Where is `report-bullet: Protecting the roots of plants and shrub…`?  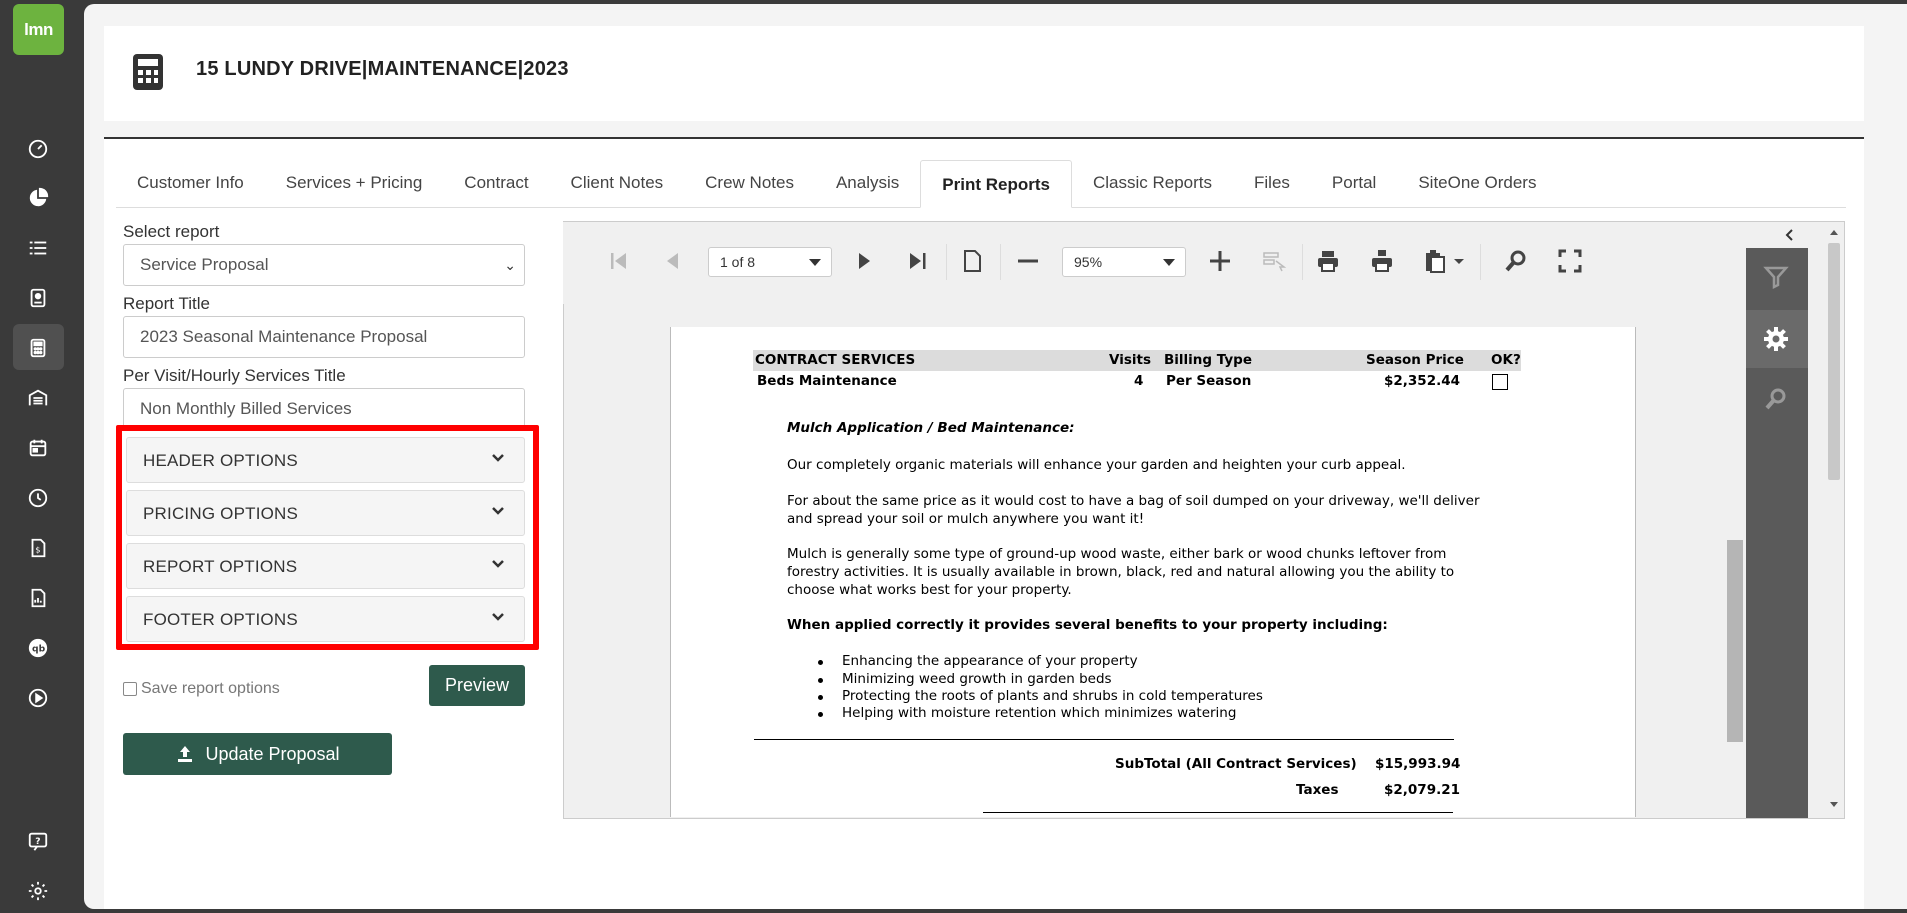
report-bullet: Protecting the roots of plants and shrub… is located at coordinates (1052, 696).